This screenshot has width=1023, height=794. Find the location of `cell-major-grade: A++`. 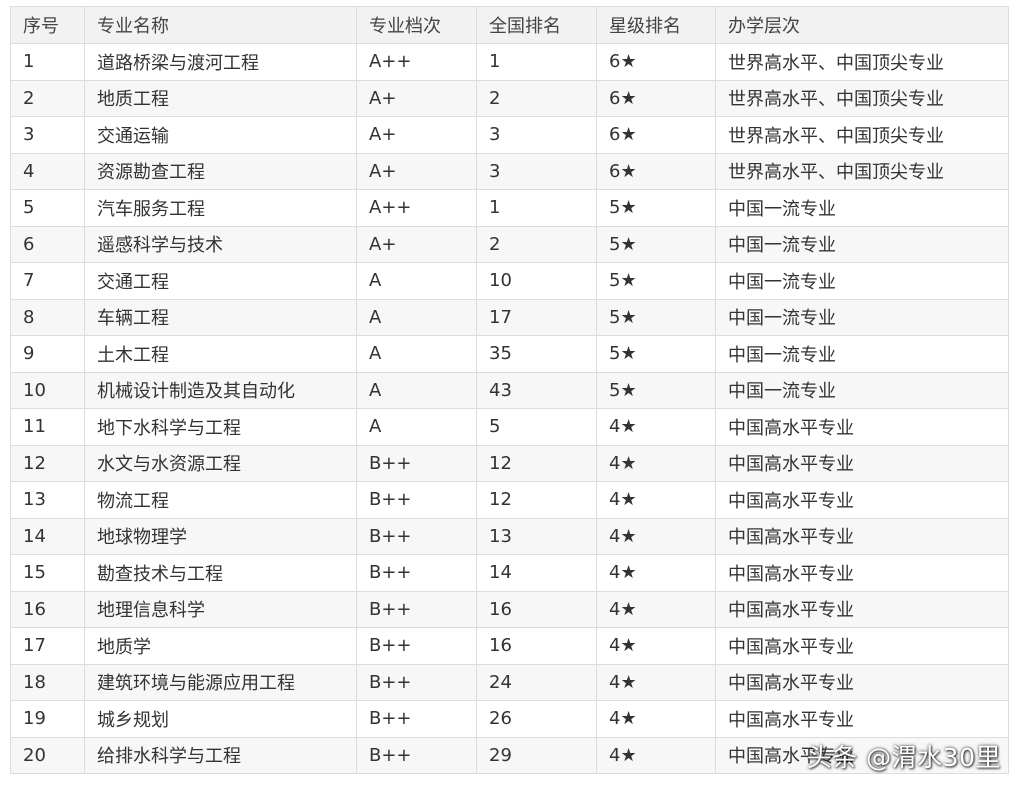

cell-major-grade: A++ is located at coordinates (416, 208).